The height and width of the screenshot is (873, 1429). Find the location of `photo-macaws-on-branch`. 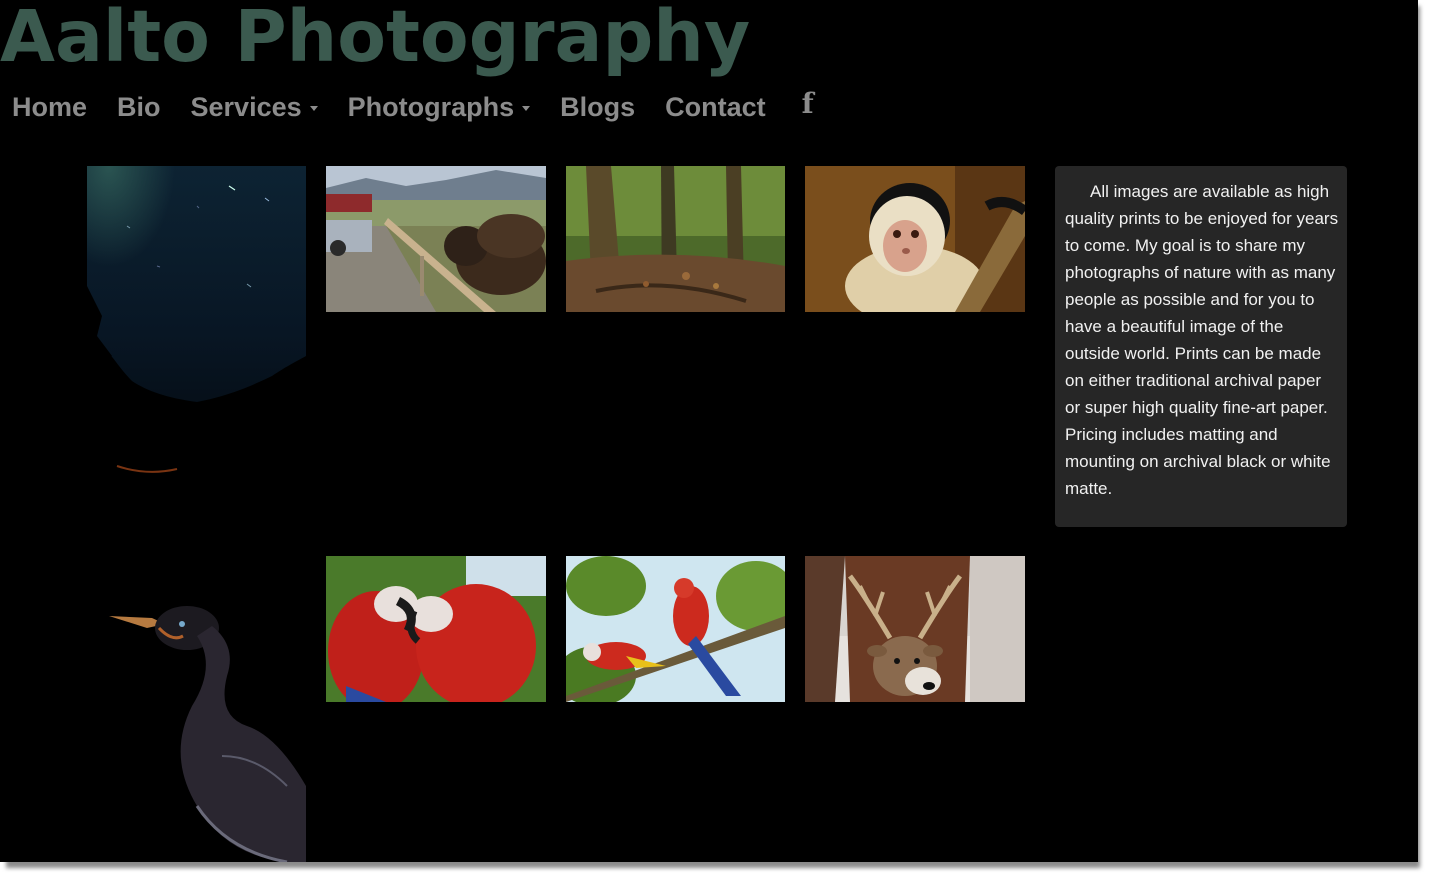

photo-macaws-on-branch is located at coordinates (675, 629).